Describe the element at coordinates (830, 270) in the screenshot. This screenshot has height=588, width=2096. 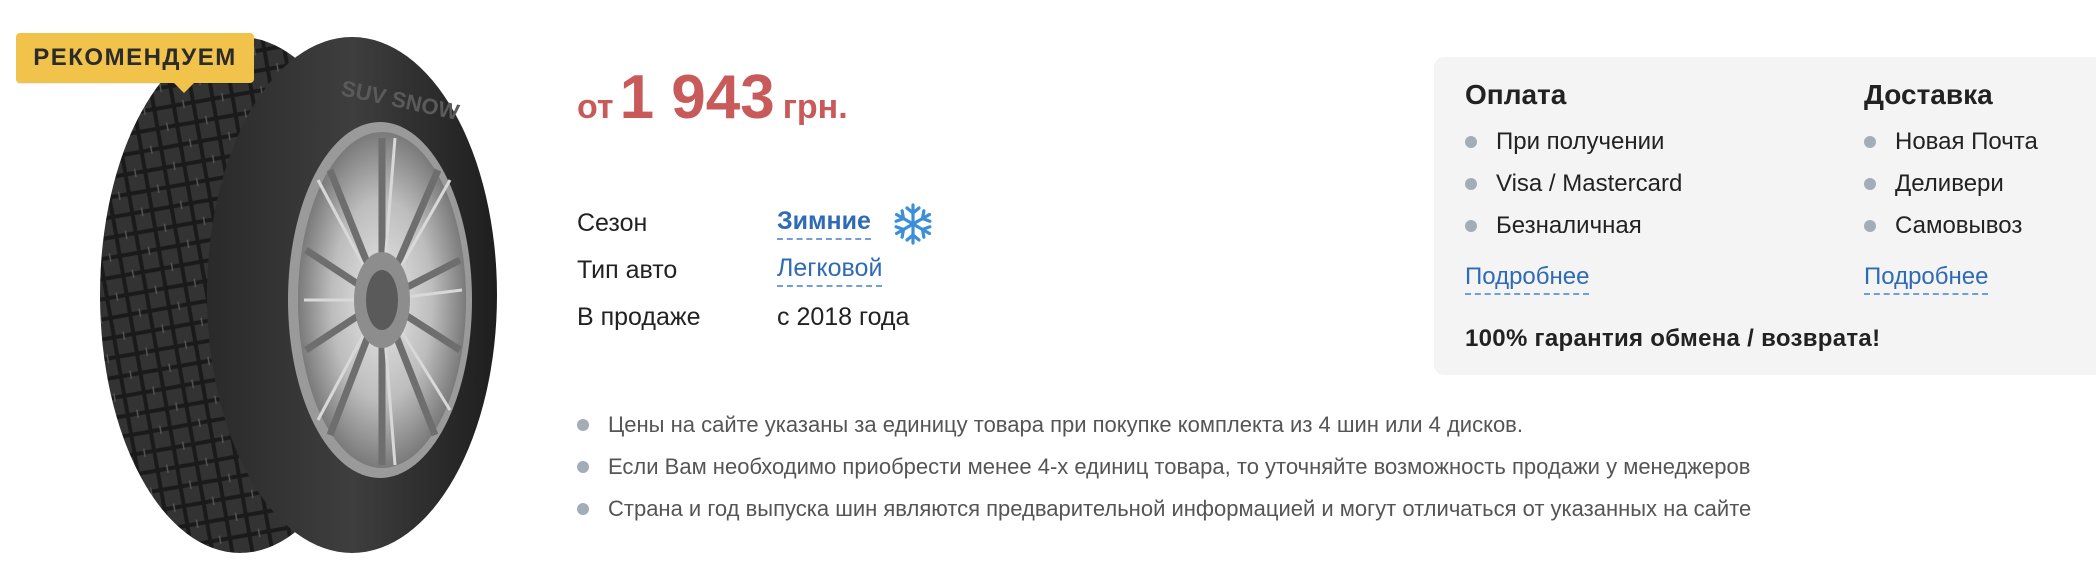
I see `vehicle-type-link: Легковой` at that location.